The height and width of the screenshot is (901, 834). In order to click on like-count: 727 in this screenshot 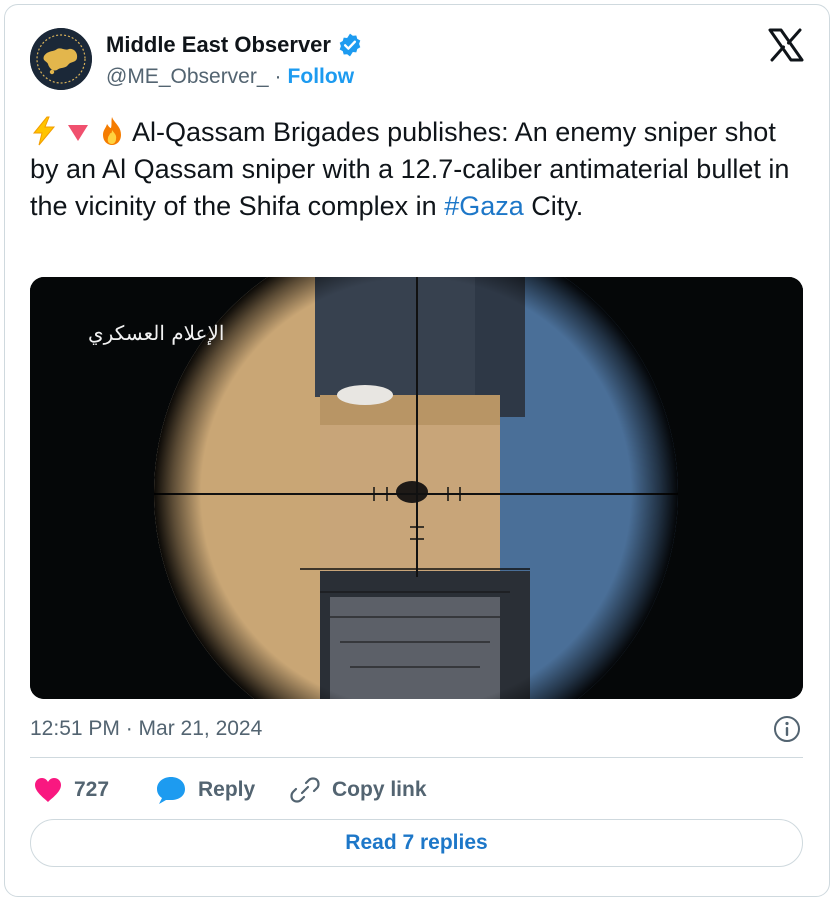, I will do `click(92, 789)`.